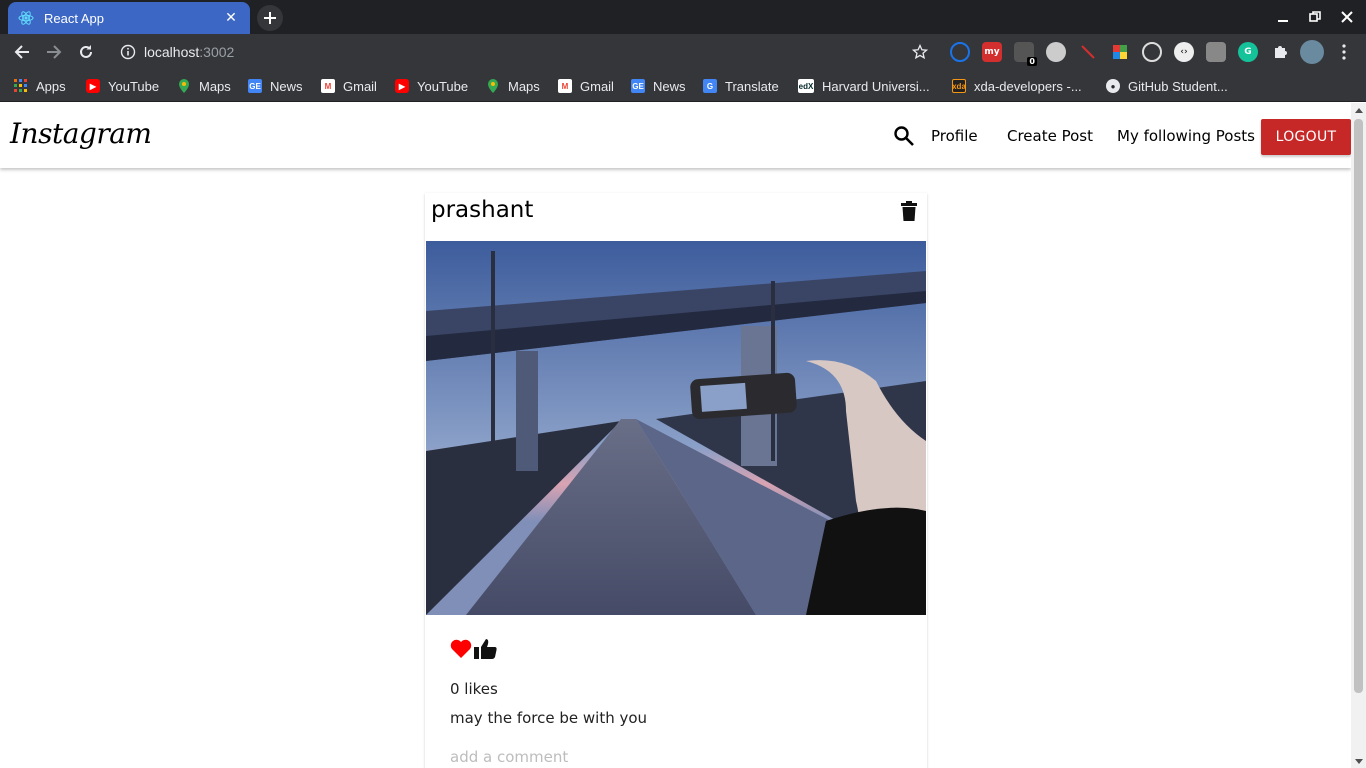 The width and height of the screenshot is (1366, 768). What do you see at coordinates (960, 52) in the screenshot?
I see `extension-blue-ring-icon` at bounding box center [960, 52].